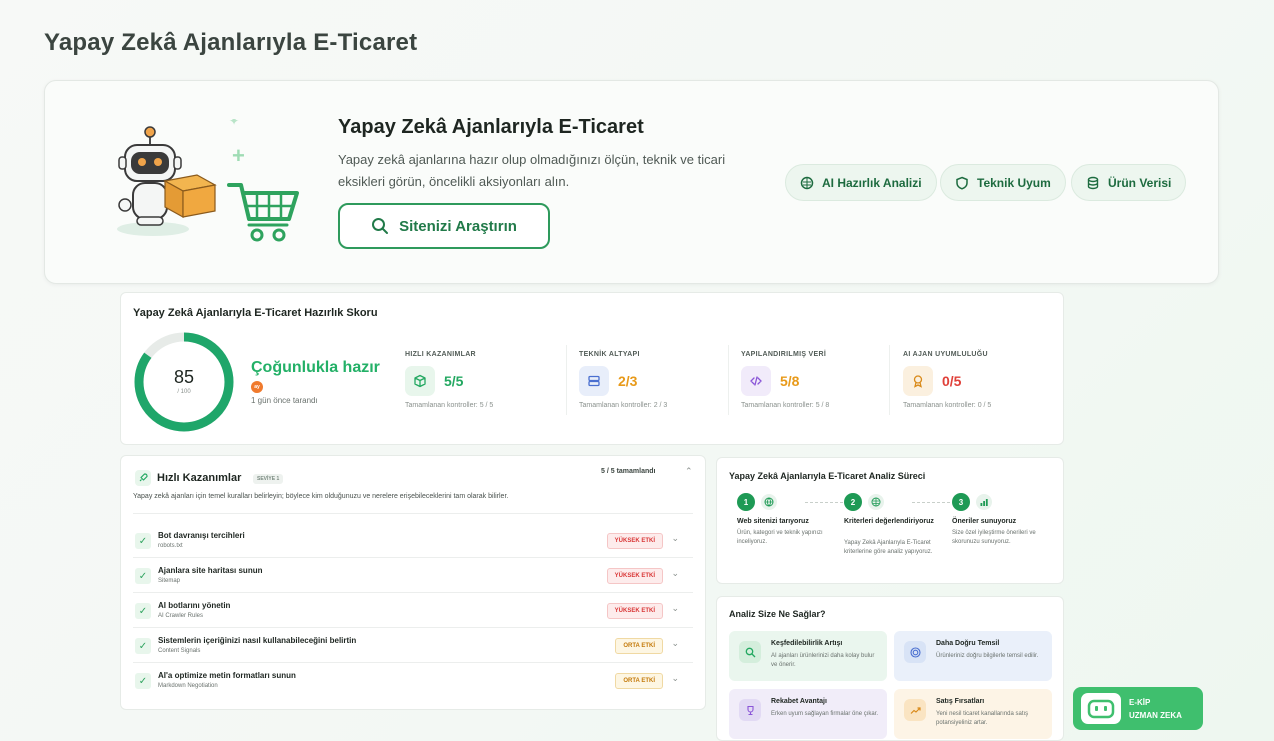  Describe the element at coordinates (1003, 182) in the screenshot. I see `pill-technical-compliance: Teknik Uyum` at that location.